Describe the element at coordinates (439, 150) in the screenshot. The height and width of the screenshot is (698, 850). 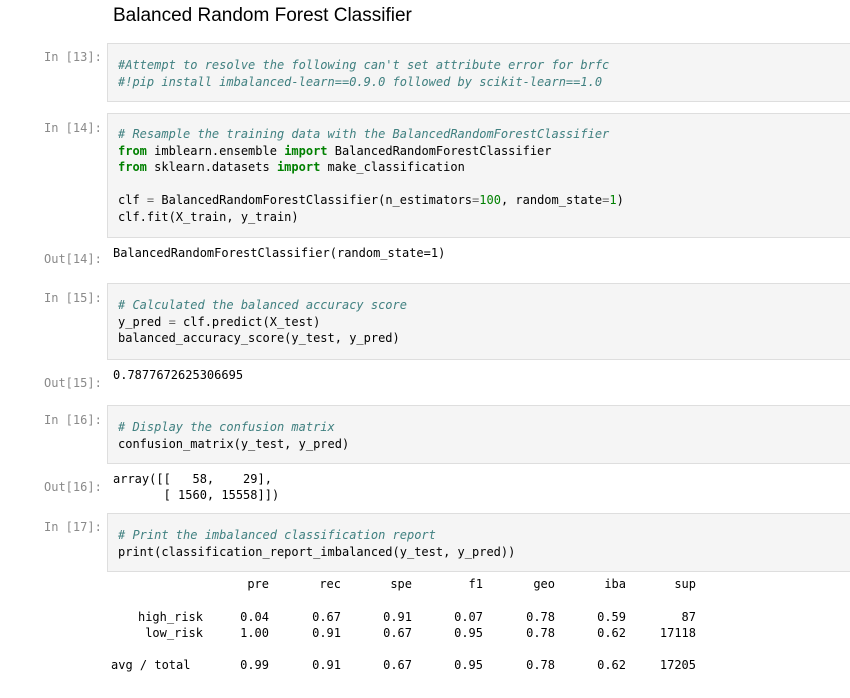
I see `code-text: BalancedRandomForestClassifier` at that location.